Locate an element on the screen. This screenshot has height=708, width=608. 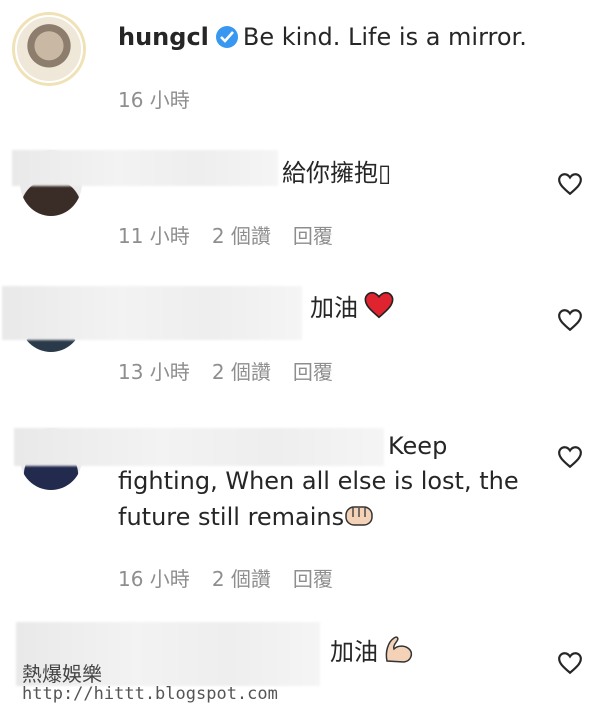
comment-4-like-heart-icon is located at coordinates (570, 663).